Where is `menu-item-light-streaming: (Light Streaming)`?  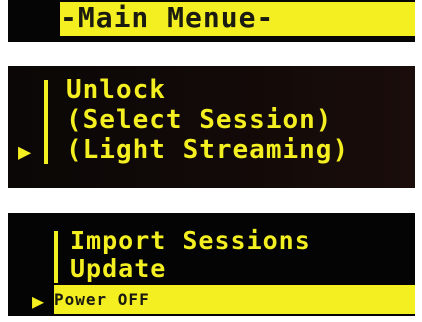
menu-item-light-streaming: (Light Streaming) is located at coordinates (207, 150).